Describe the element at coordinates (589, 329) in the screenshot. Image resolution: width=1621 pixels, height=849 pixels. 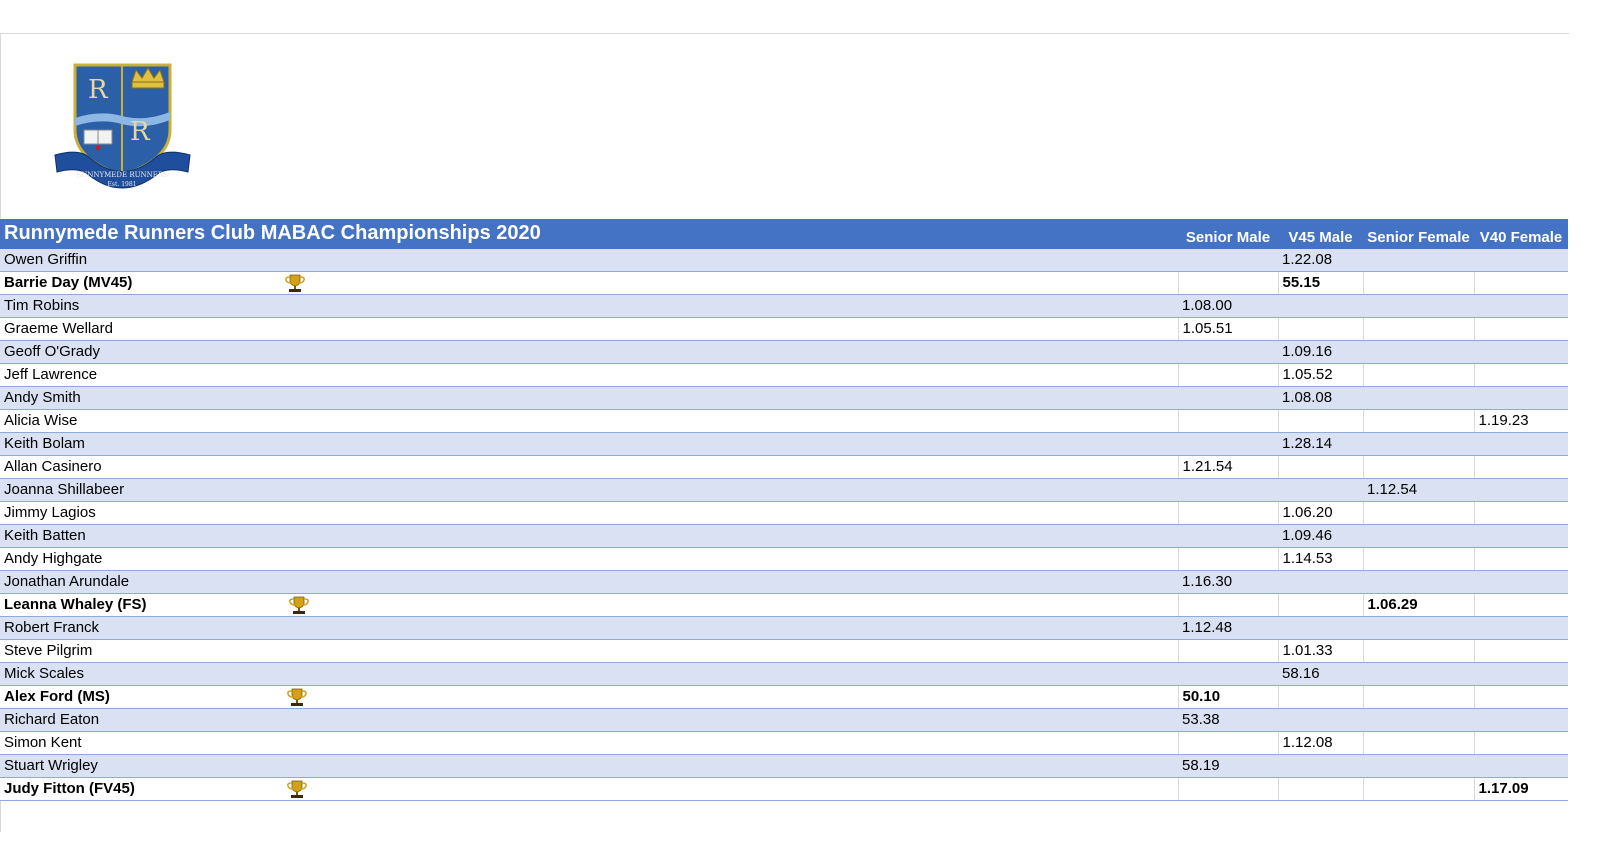
I see `runner-name-cell: Graeme Wellard` at that location.